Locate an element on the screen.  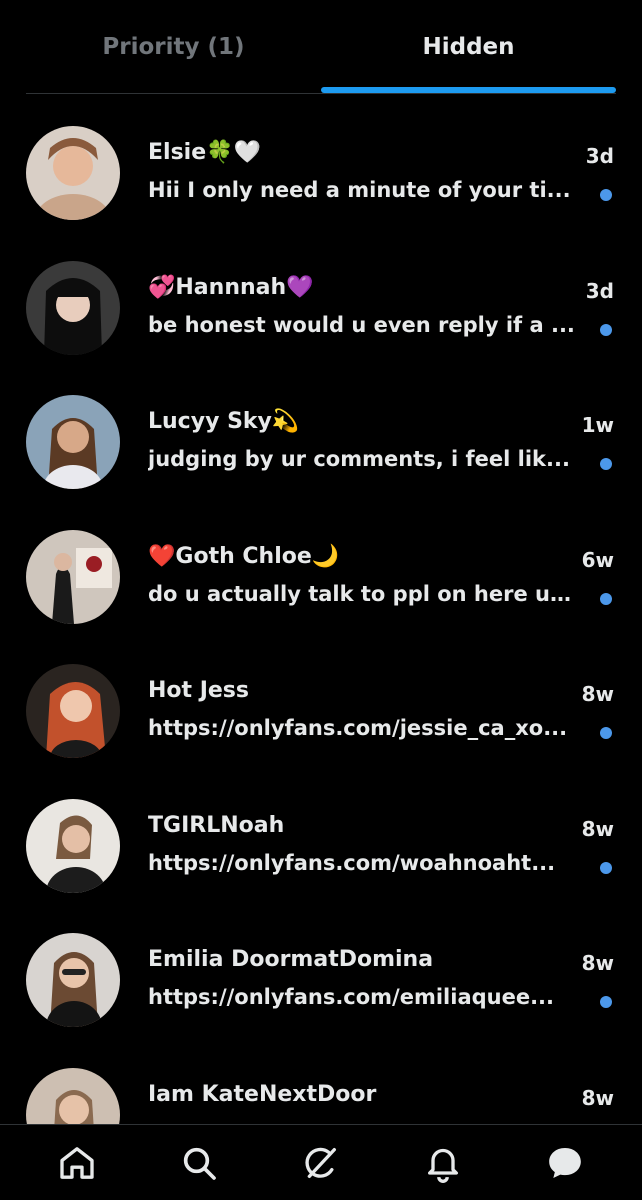
nav-home is located at coordinates (77, 1163).